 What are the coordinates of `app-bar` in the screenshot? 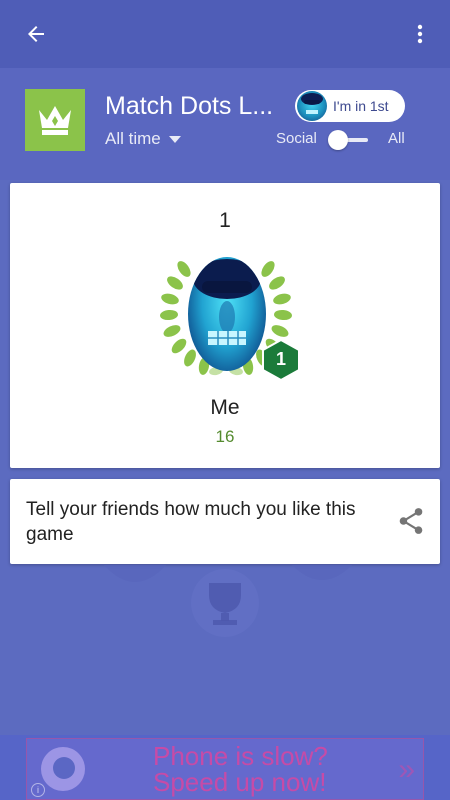 It's located at (225, 34).